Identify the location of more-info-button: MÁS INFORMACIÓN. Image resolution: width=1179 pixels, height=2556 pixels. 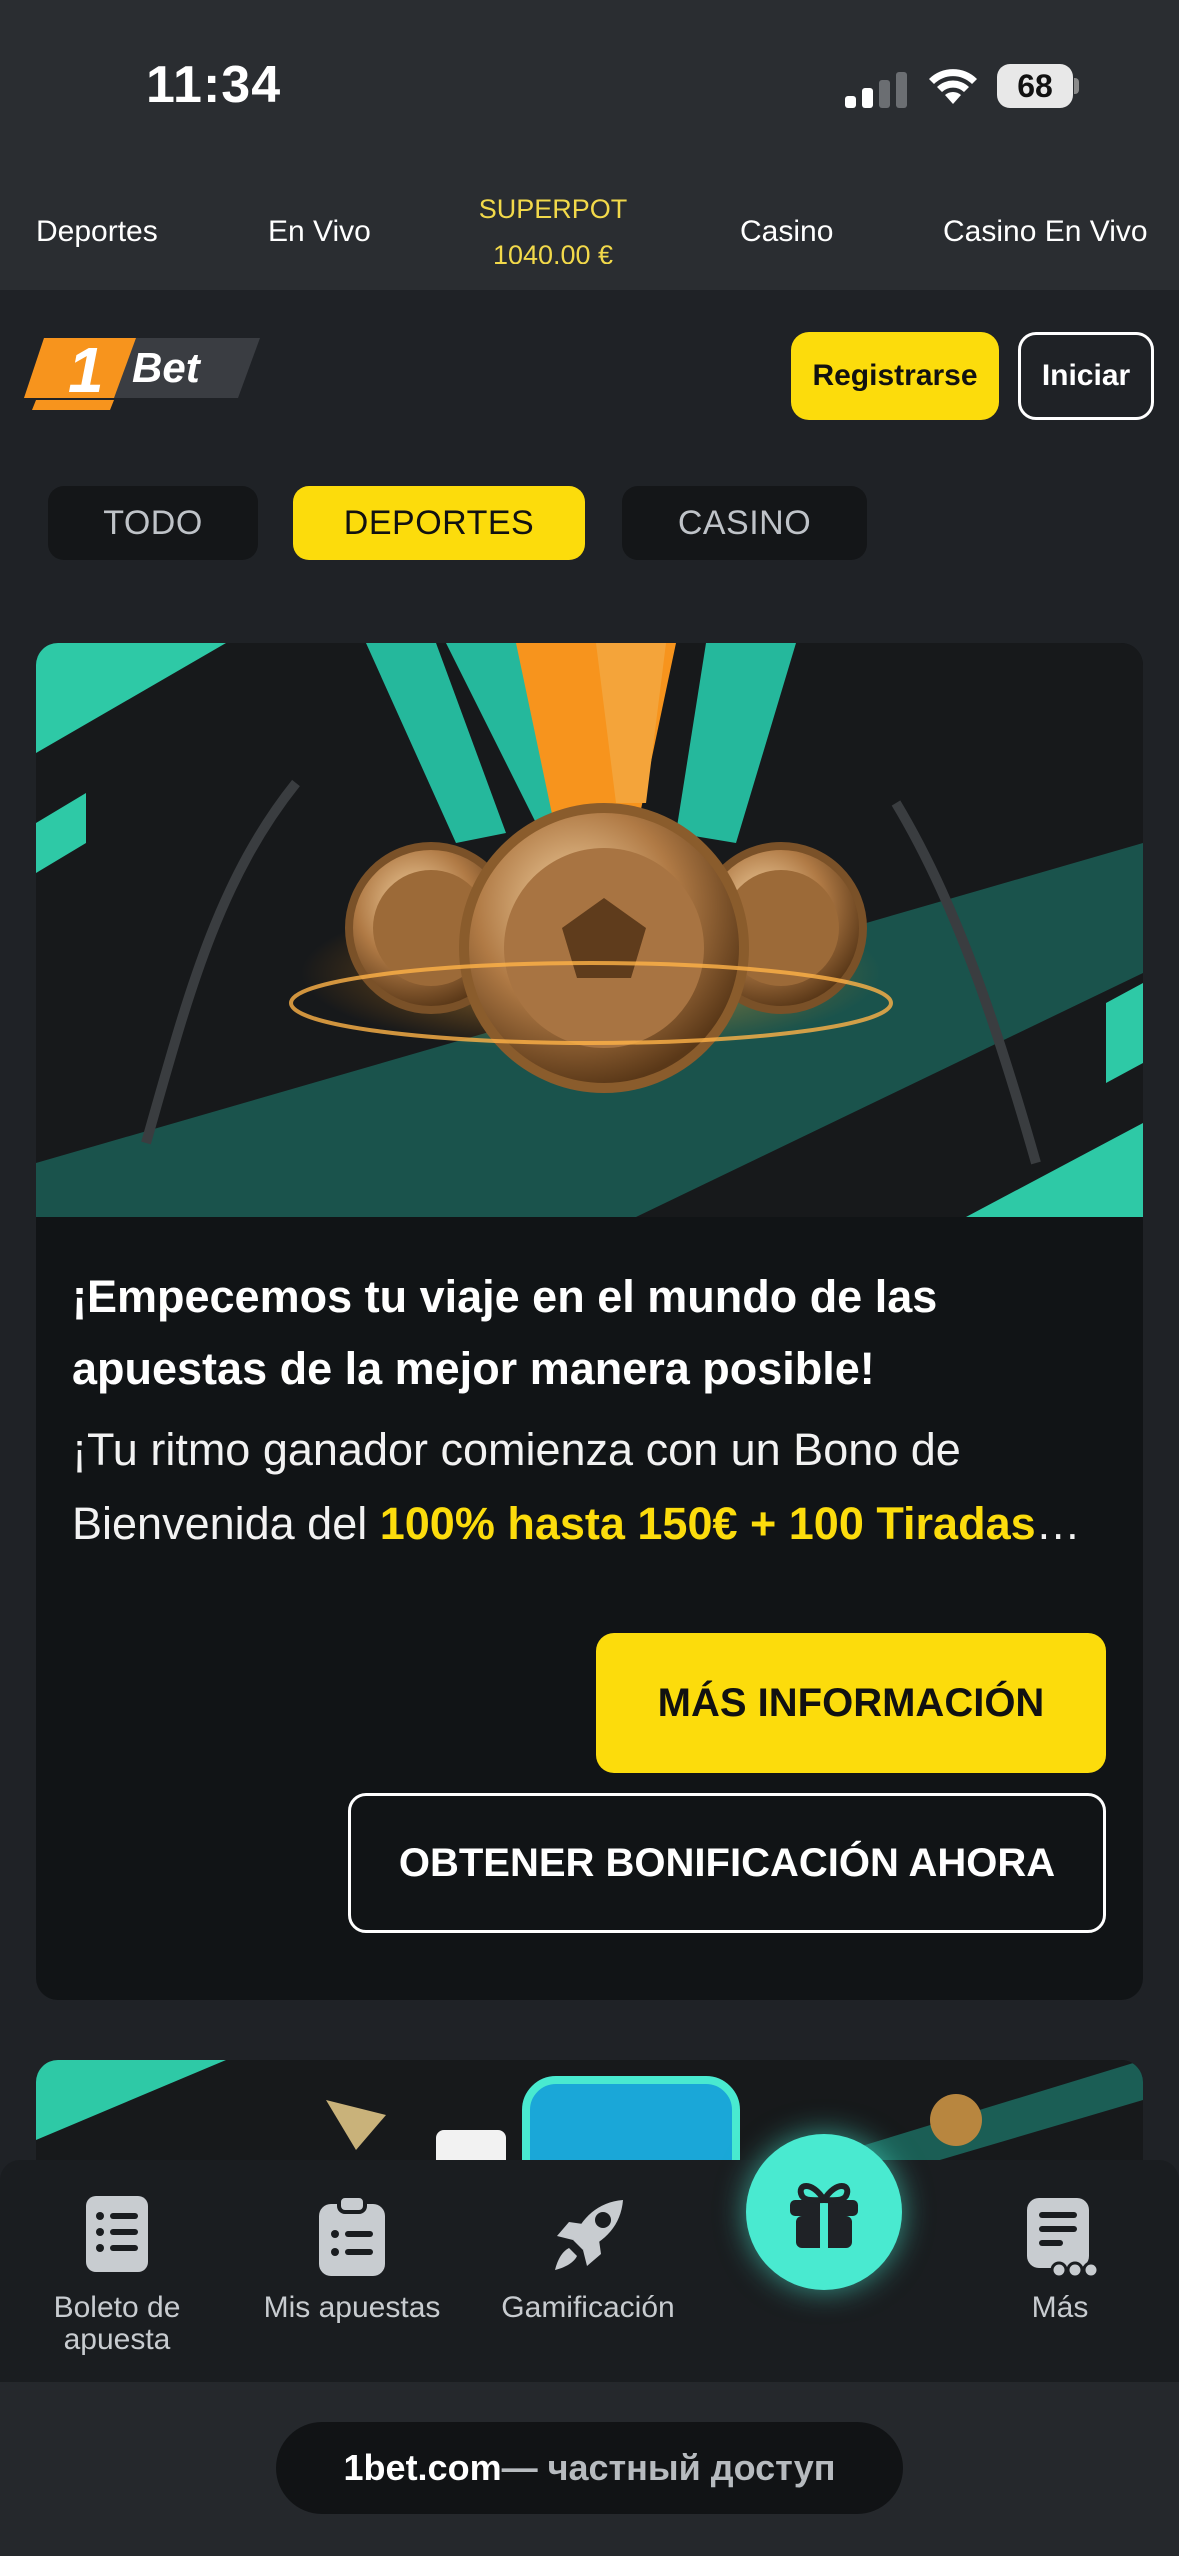
(851, 1703).